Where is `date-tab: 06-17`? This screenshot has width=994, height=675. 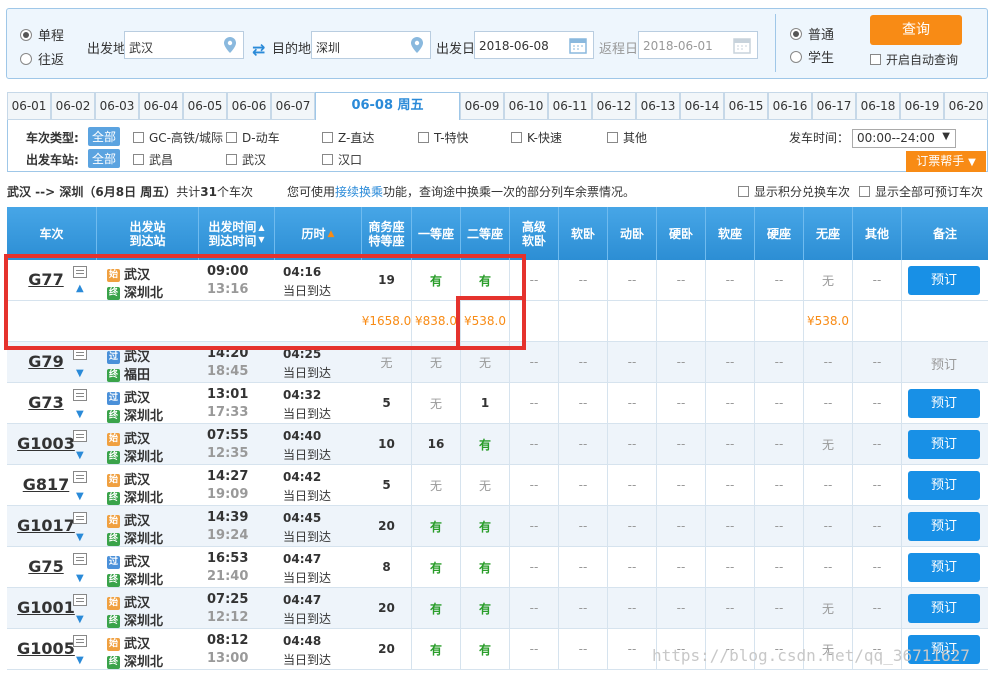
date-tab: 06-17 is located at coordinates (834, 106).